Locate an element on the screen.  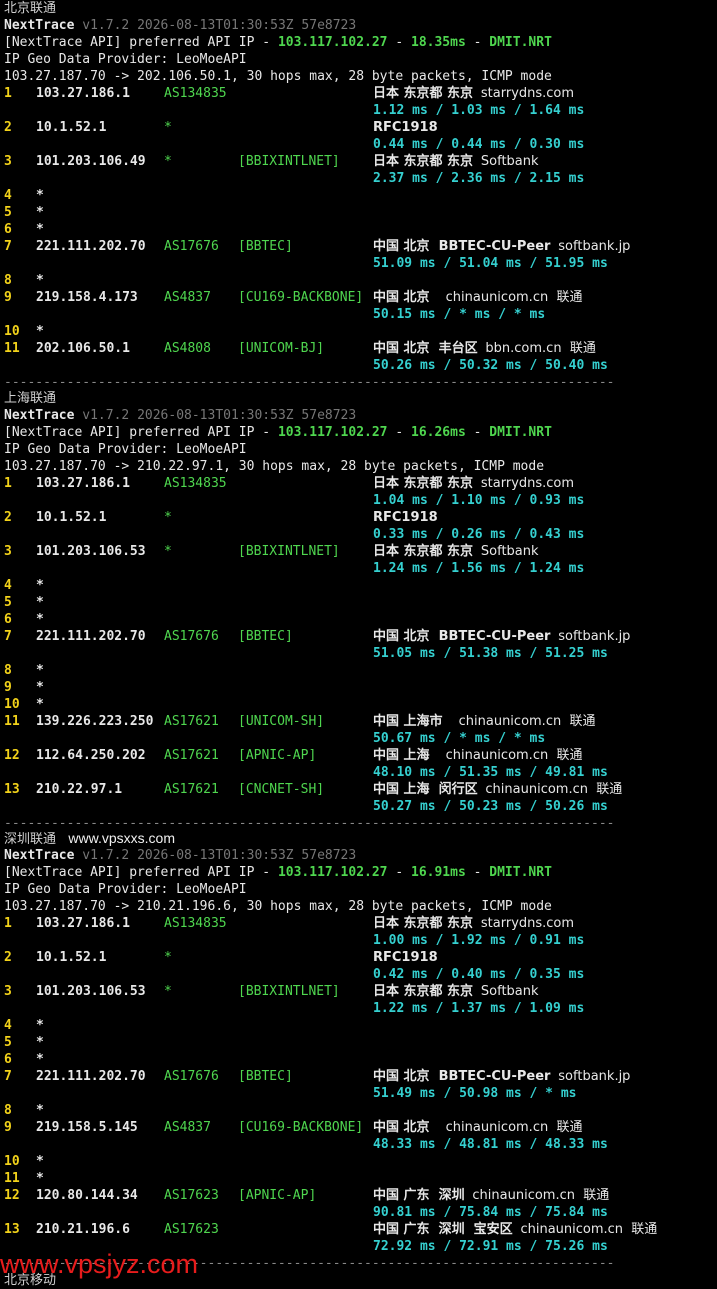
hop-ip: 221.111.202.70 is located at coordinates (91, 246).